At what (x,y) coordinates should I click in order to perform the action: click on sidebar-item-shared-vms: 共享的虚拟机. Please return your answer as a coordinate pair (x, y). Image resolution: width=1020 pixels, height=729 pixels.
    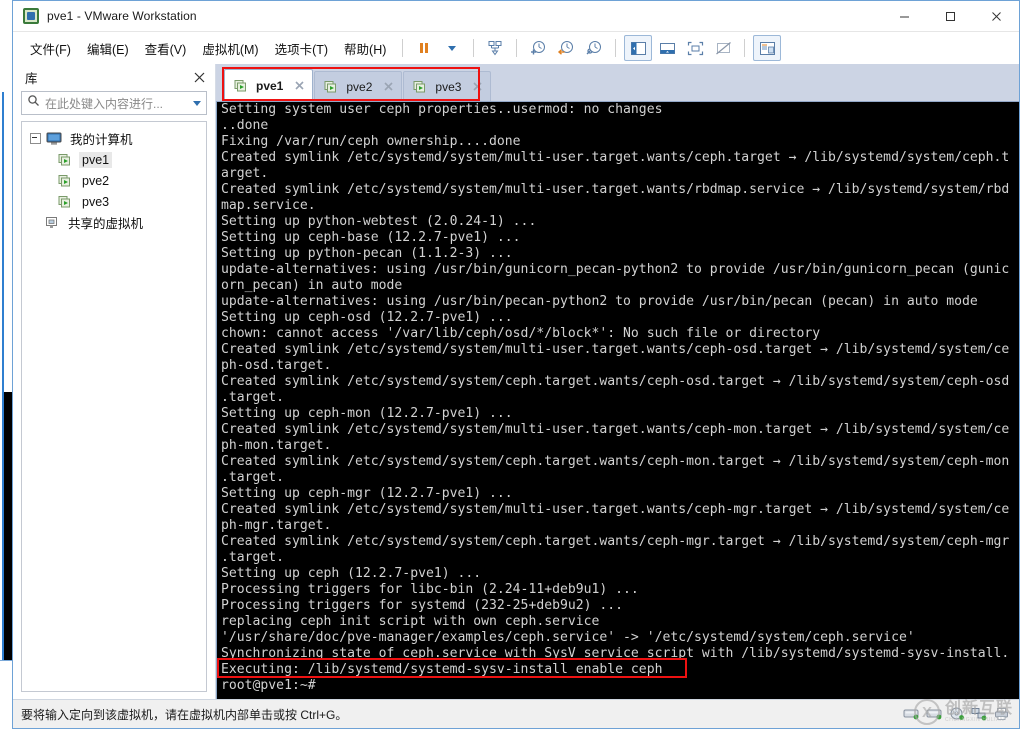
    Looking at the image, I should click on (114, 222).